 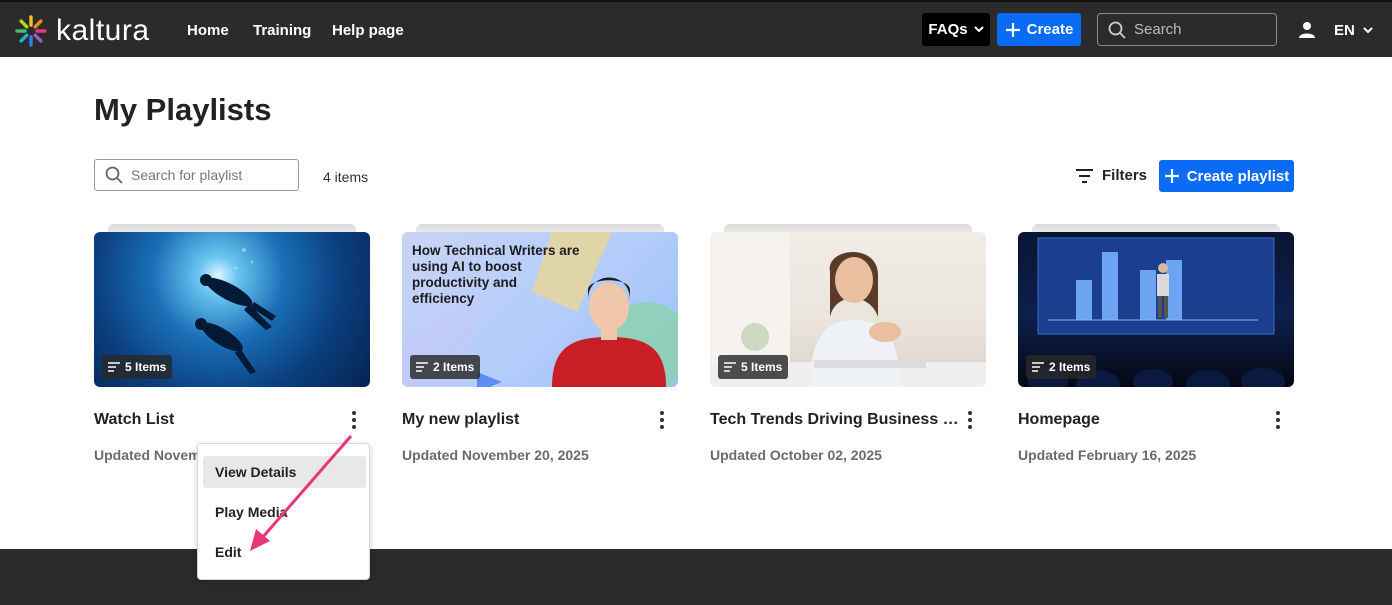 I want to click on nav-training: Training, so click(x=282, y=30).